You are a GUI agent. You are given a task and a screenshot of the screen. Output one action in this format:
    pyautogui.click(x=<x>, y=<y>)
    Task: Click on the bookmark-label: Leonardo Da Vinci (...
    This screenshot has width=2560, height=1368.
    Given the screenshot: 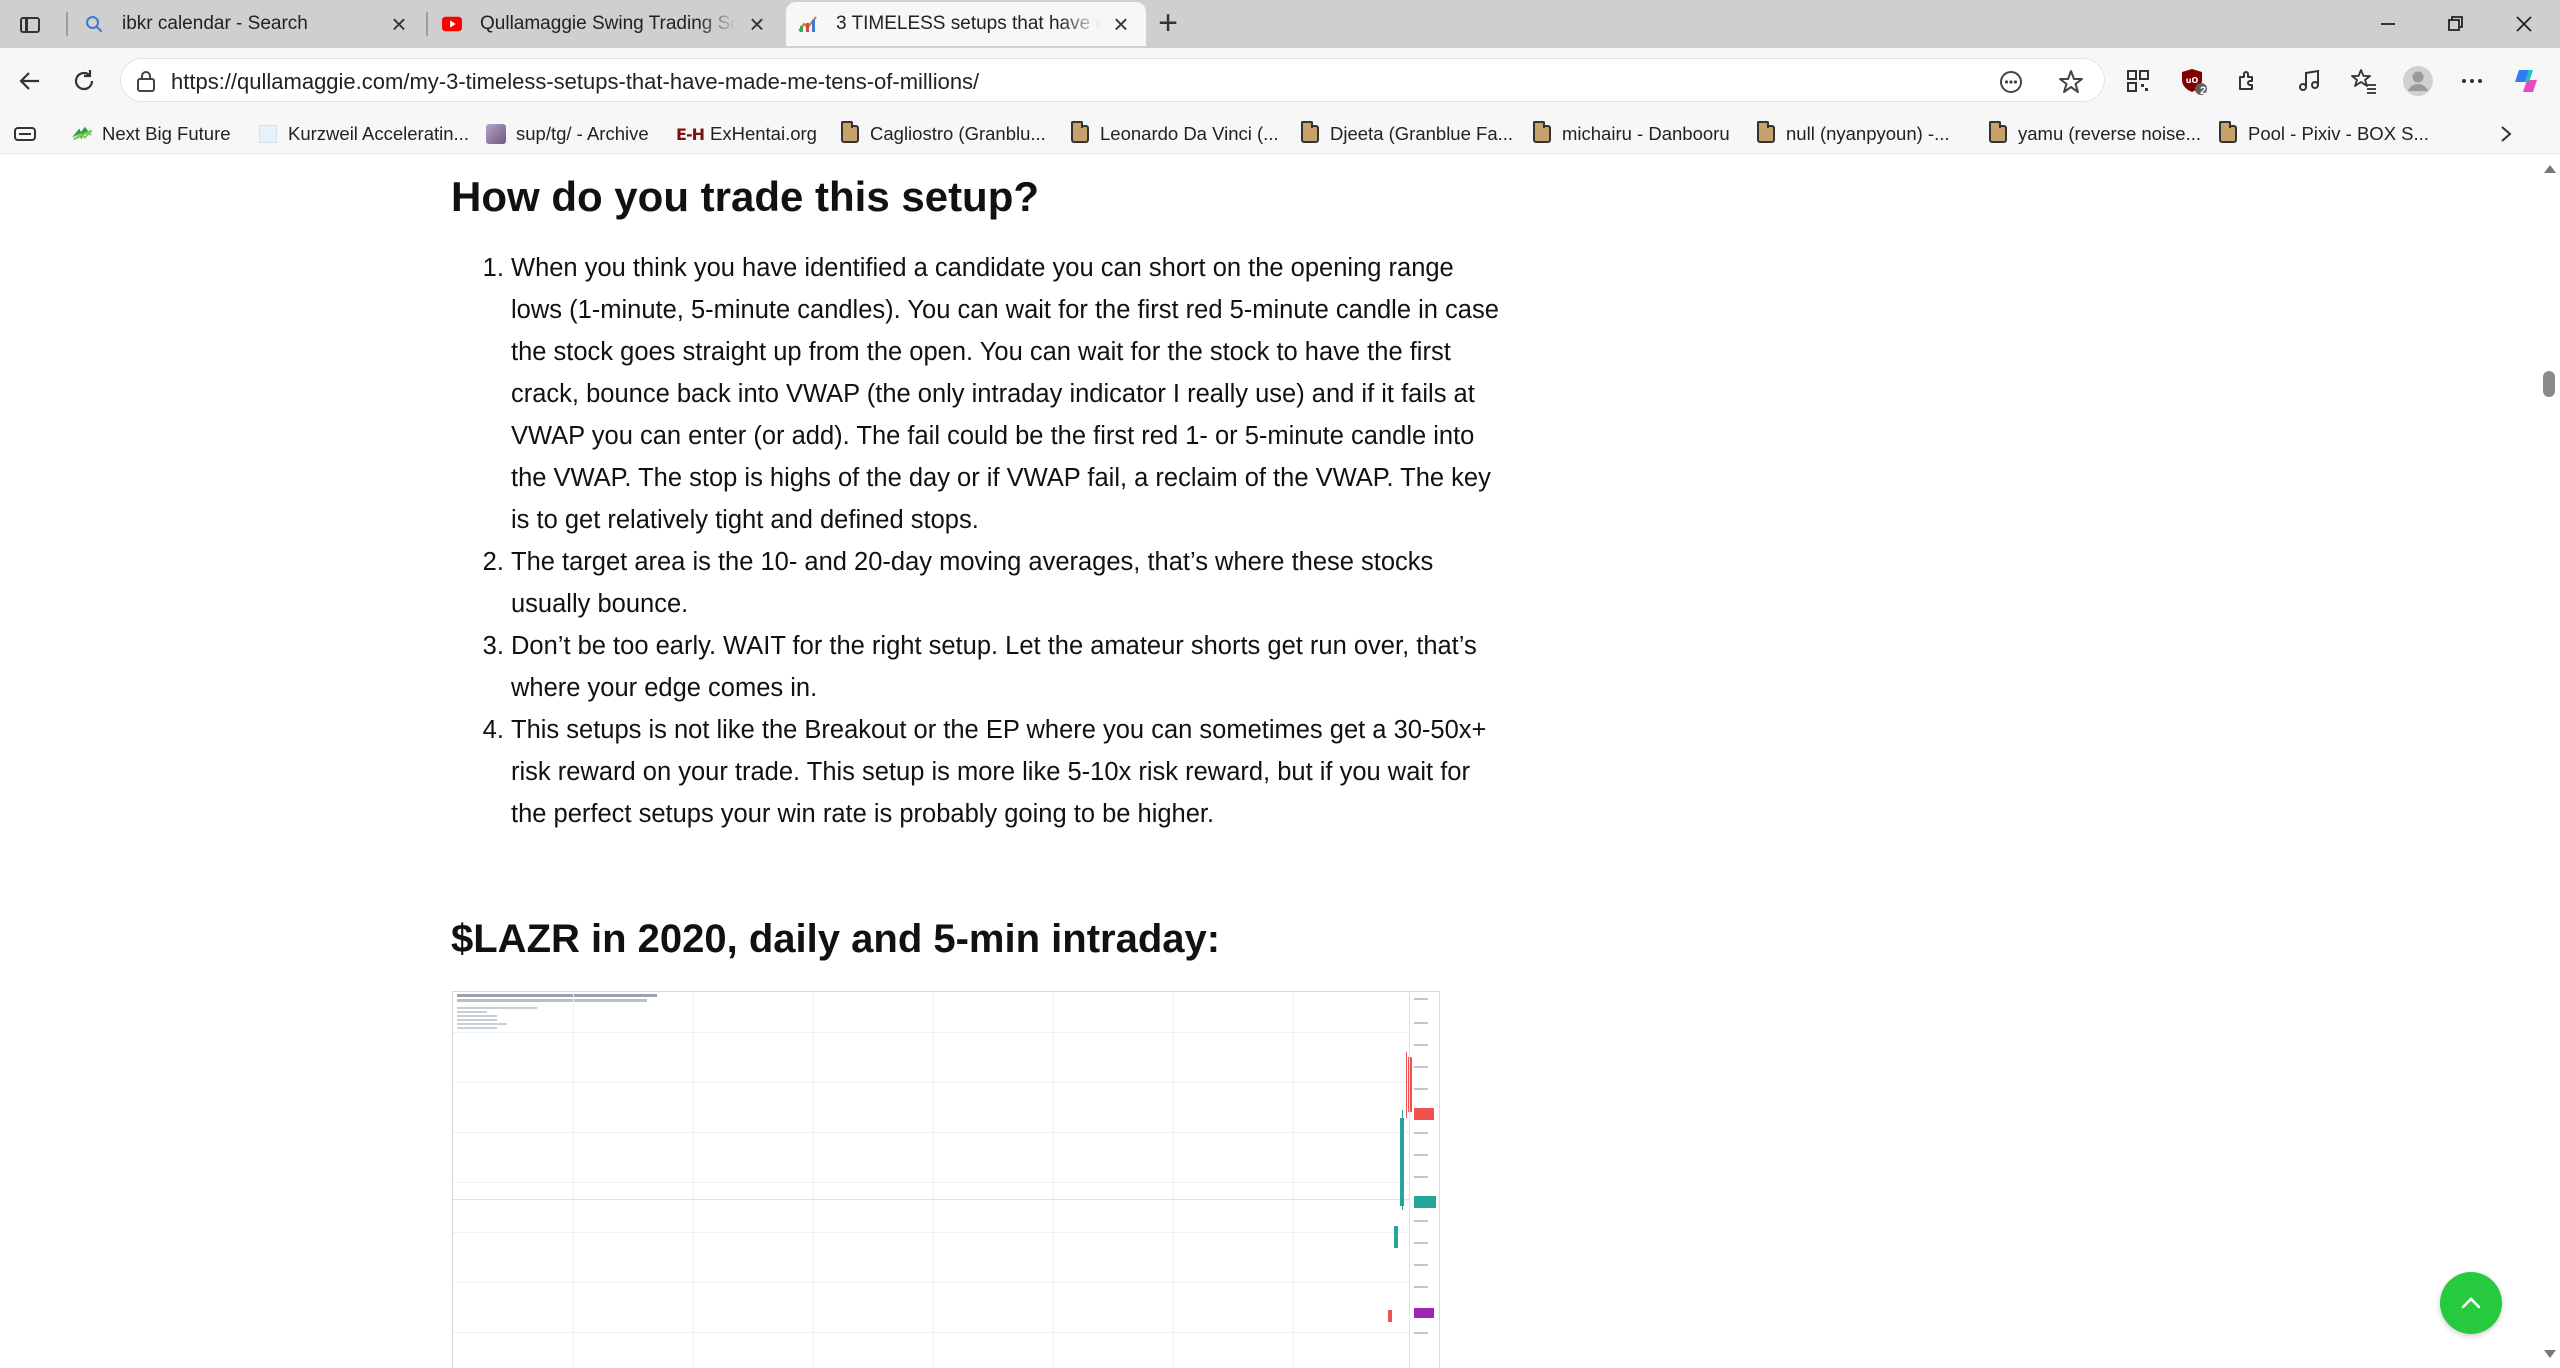 What is the action you would take?
    pyautogui.click(x=1189, y=133)
    